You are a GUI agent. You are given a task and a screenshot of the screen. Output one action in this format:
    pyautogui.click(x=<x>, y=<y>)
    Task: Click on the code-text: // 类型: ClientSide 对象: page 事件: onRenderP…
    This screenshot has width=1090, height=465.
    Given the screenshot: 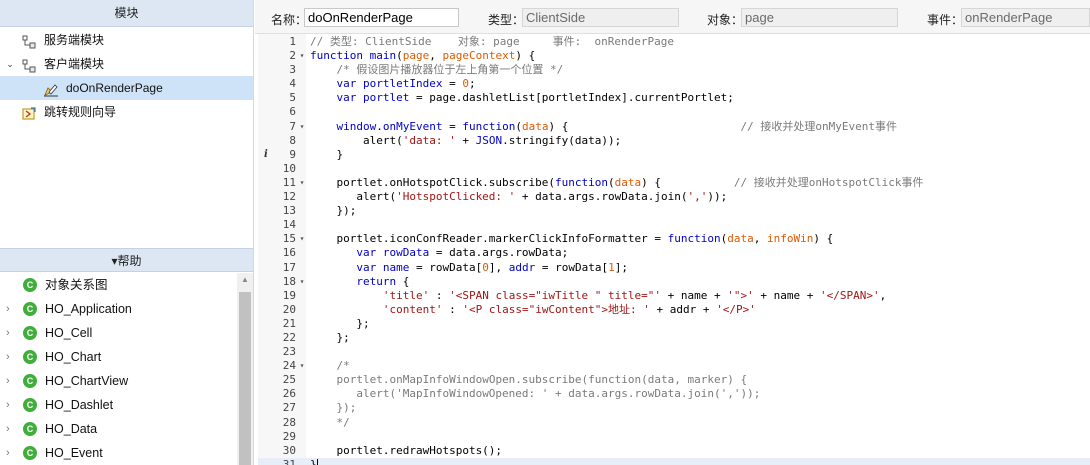 What is the action you would take?
    pyautogui.click(x=492, y=42)
    